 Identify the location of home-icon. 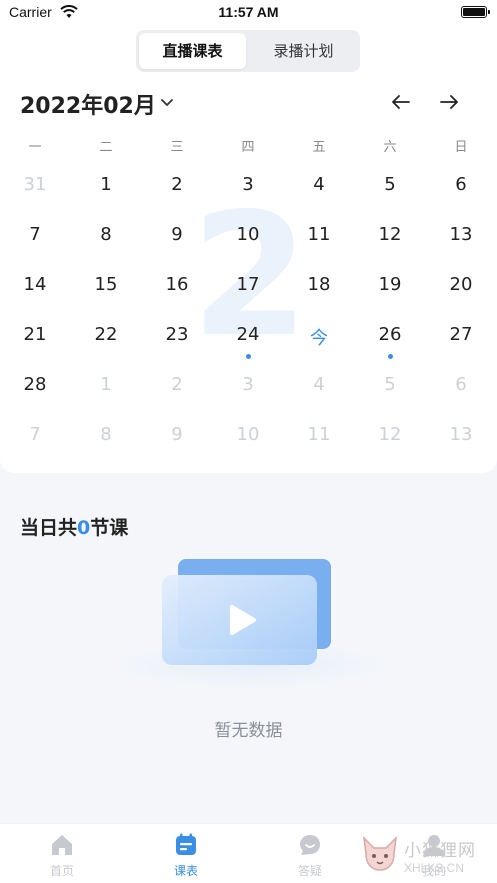
(62, 845).